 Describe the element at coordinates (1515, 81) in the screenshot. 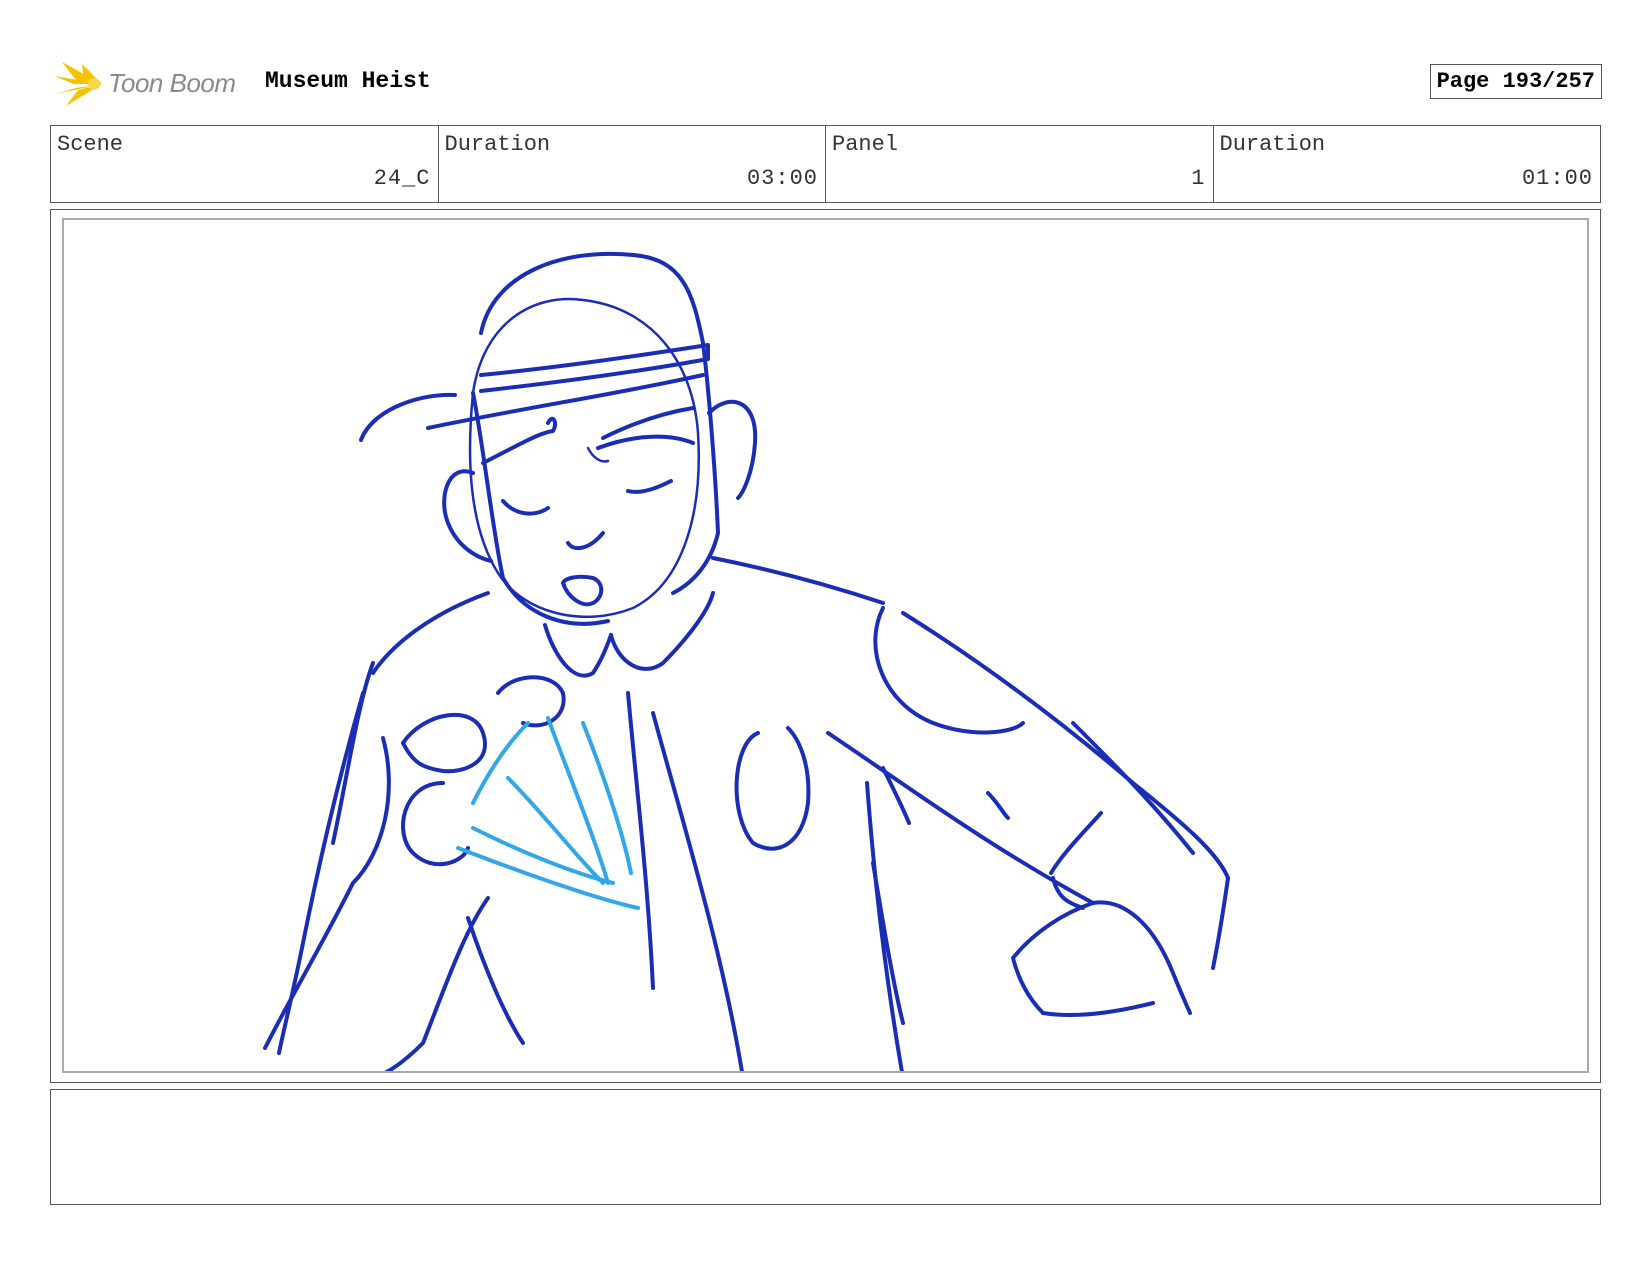

I see `page-number: Page 193/257` at that location.